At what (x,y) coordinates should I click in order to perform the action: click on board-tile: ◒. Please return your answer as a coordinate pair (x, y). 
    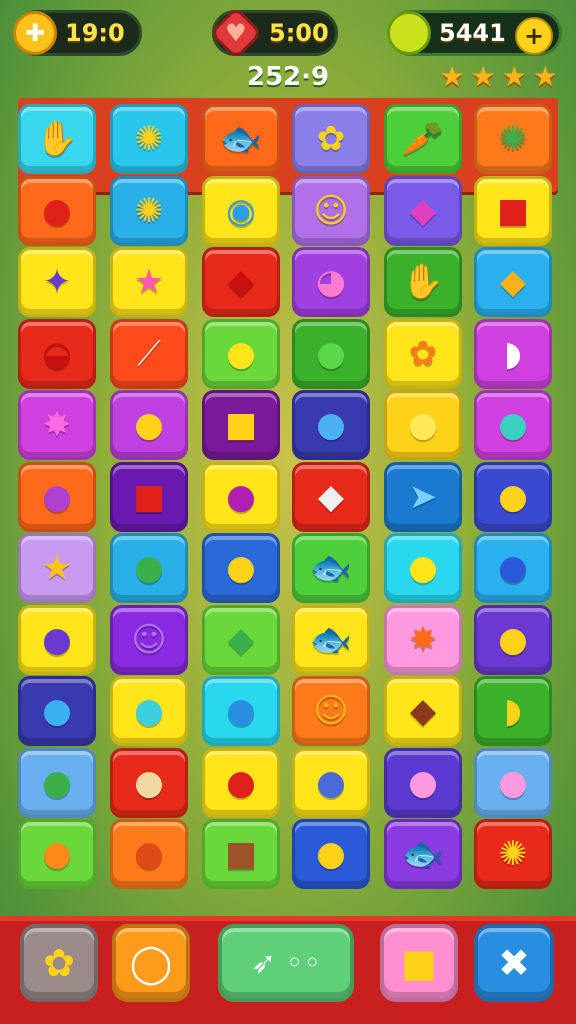
    Looking at the image, I should click on (57, 353).